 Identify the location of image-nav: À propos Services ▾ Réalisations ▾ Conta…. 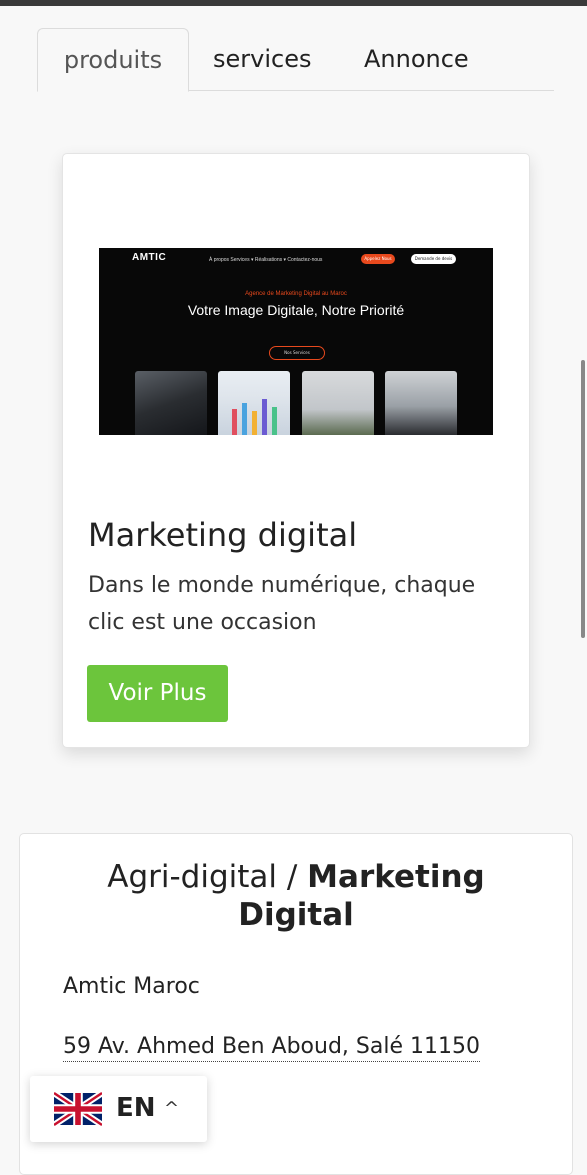
(266, 260).